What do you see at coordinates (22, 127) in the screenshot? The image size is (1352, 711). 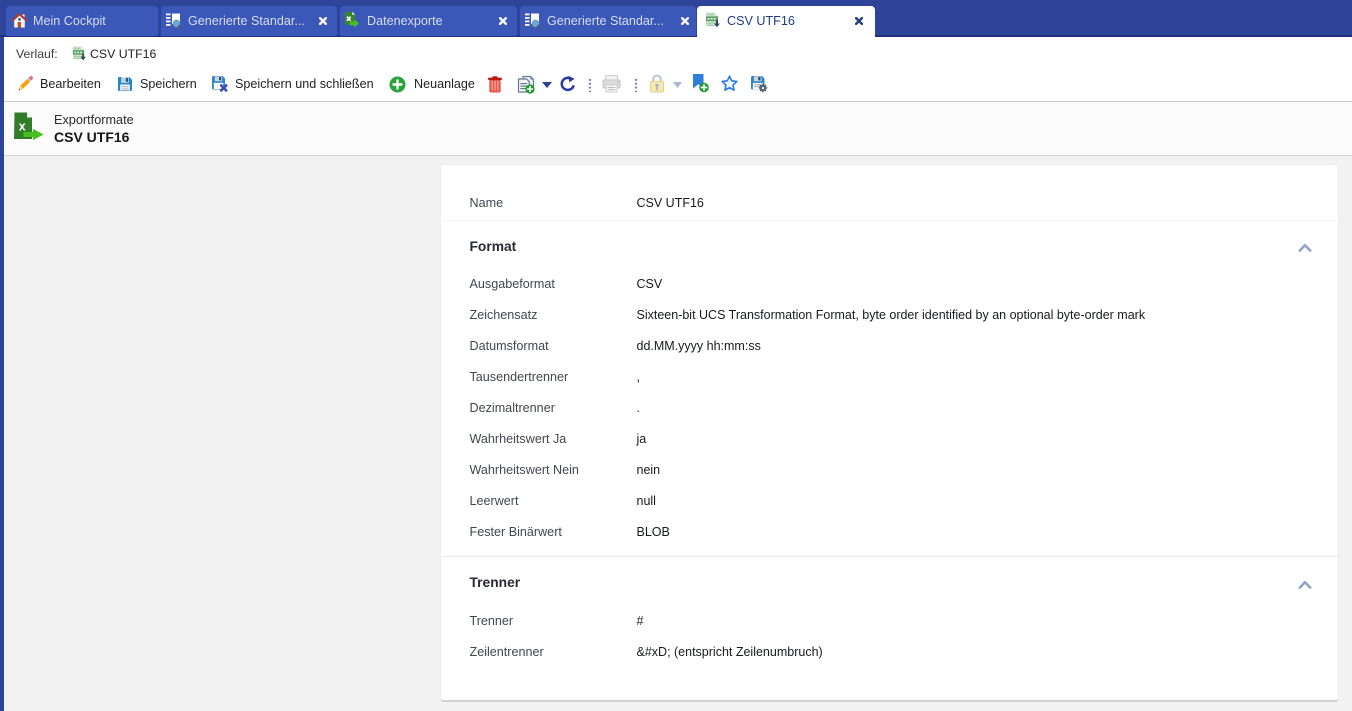 I see `svg-text: x` at bounding box center [22, 127].